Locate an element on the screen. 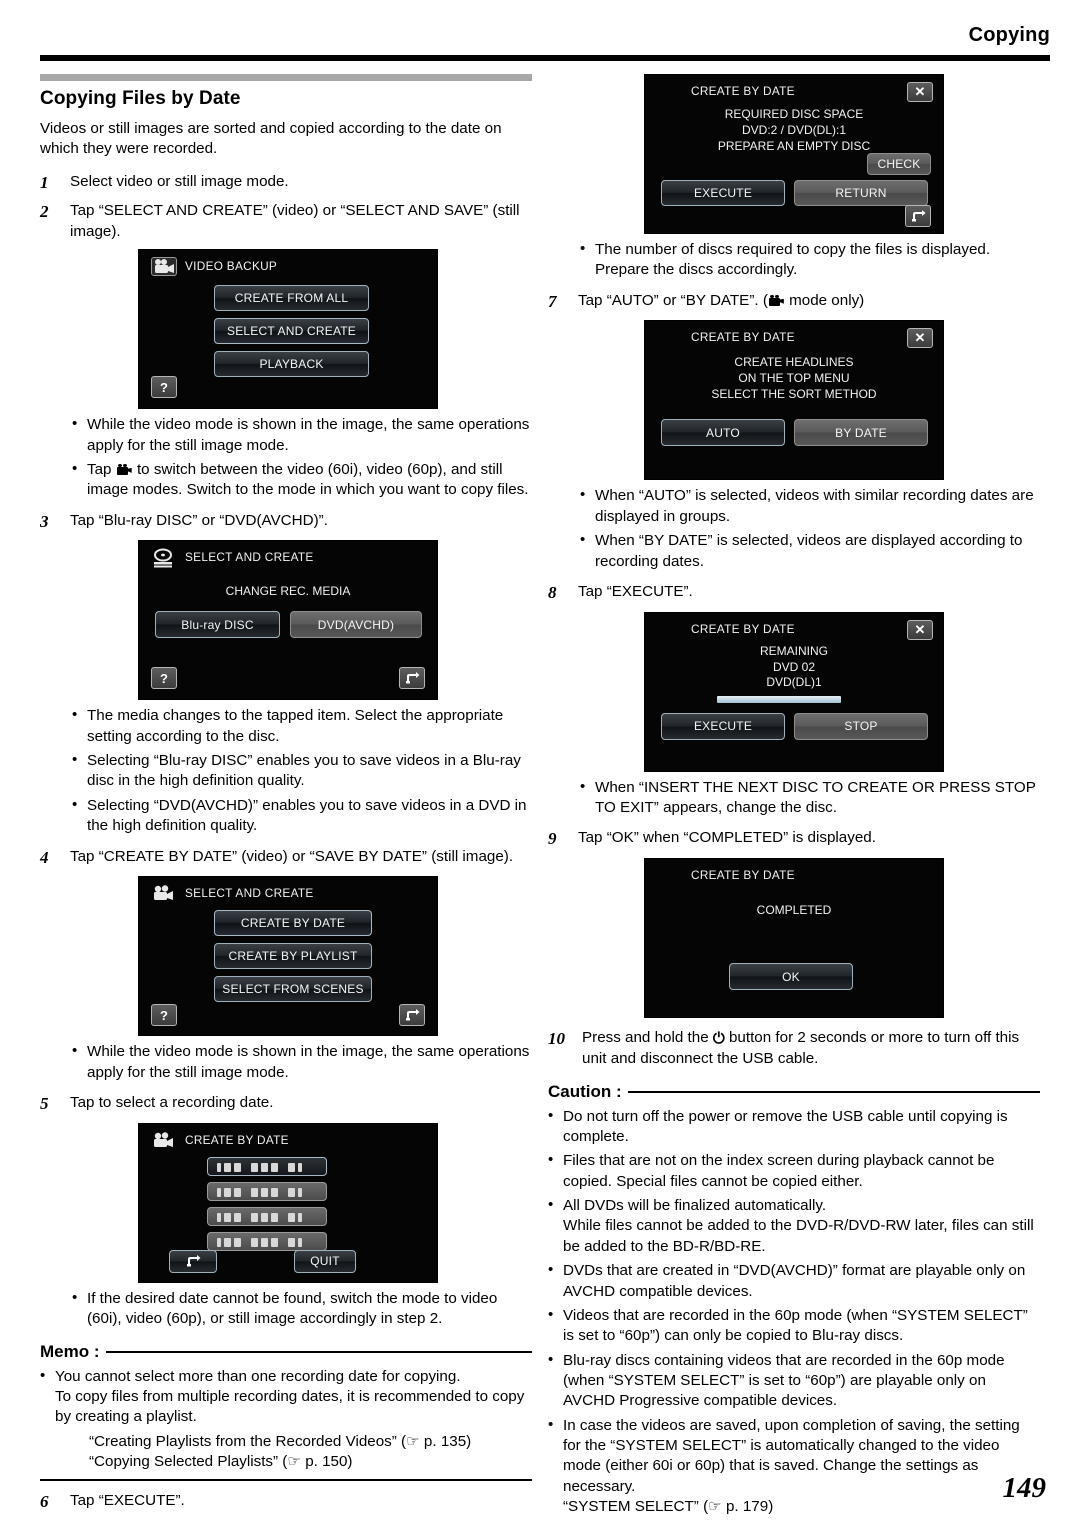 The height and width of the screenshot is (1527, 1080). step-4-number: 4 is located at coordinates (44, 857).